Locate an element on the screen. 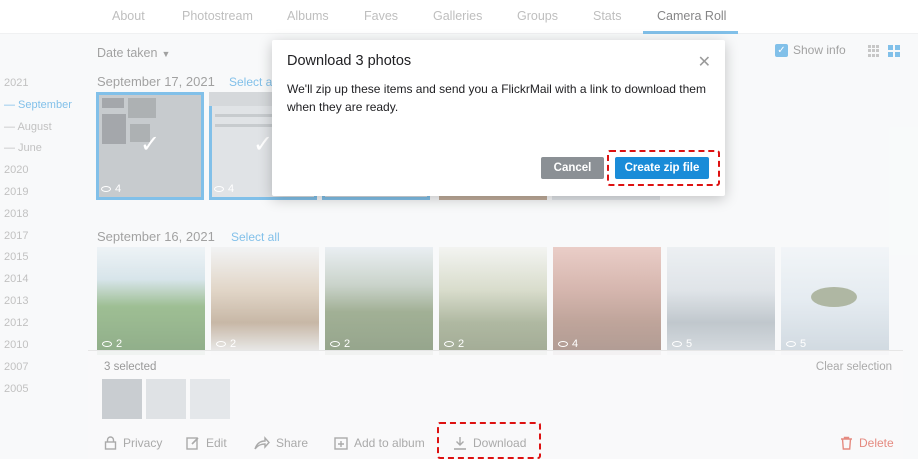 The height and width of the screenshot is (459, 918). add-to-album-button: Add to album is located at coordinates (379, 443).